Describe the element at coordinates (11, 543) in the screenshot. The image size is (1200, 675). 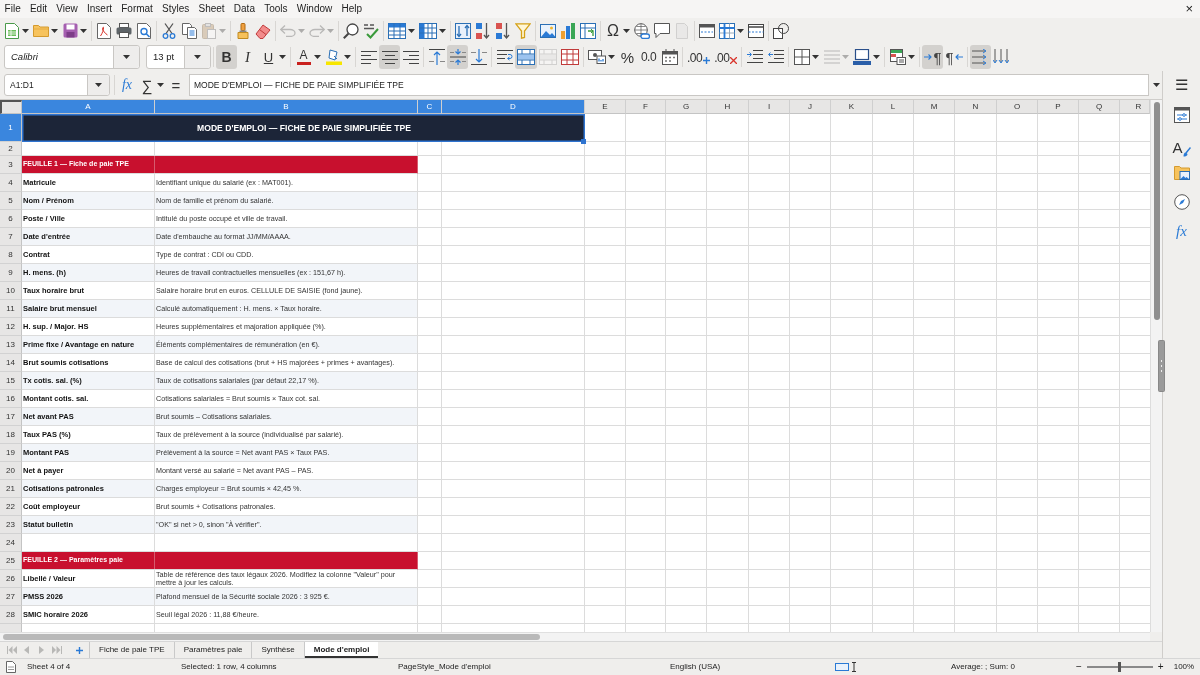
I see `row-header: 24` at that location.